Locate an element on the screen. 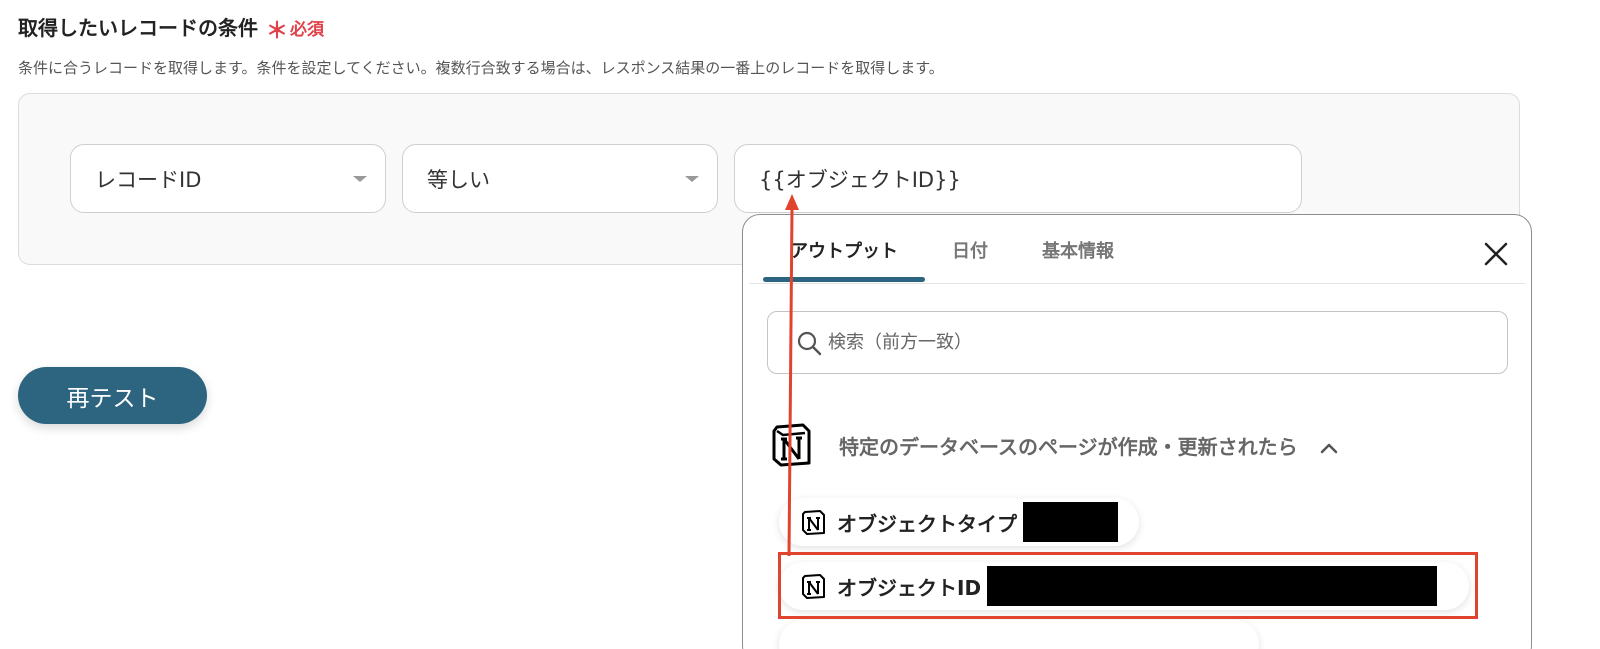 The height and width of the screenshot is (649, 1600). section-title-text: 取得したいレコードの条件 is located at coordinates (138, 28).